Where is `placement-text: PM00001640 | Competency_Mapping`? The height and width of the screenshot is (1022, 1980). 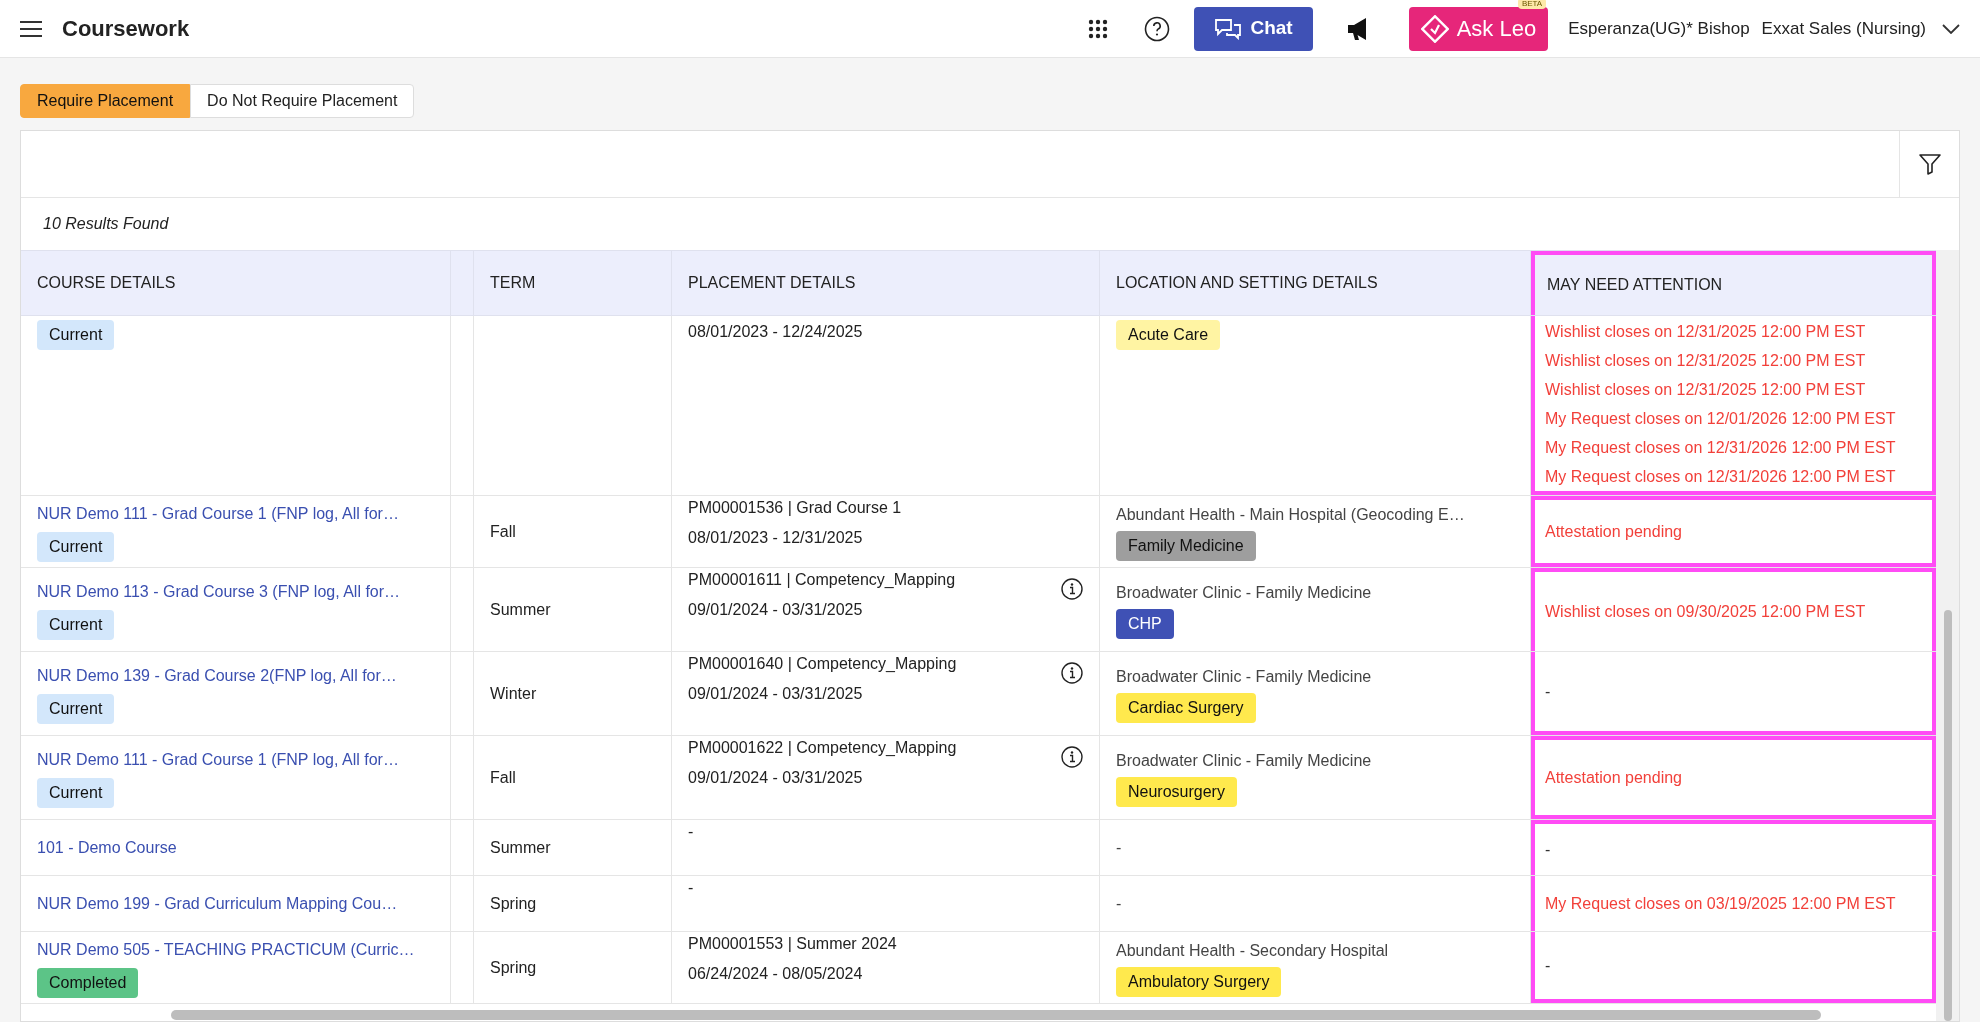
placement-text: PM00001640 | Competency_Mapping is located at coordinates (823, 664).